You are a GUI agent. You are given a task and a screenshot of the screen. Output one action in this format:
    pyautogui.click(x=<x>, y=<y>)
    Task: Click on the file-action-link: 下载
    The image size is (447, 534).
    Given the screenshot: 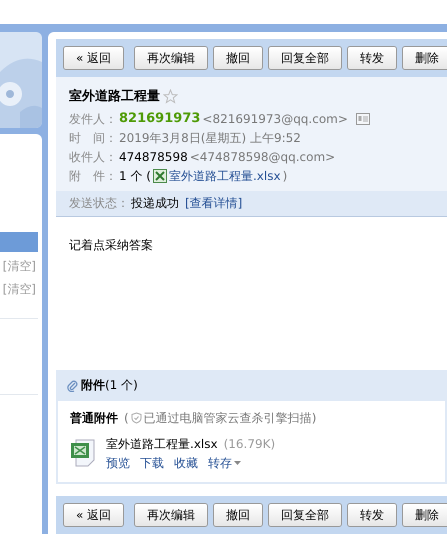 What is the action you would take?
    pyautogui.click(x=152, y=463)
    